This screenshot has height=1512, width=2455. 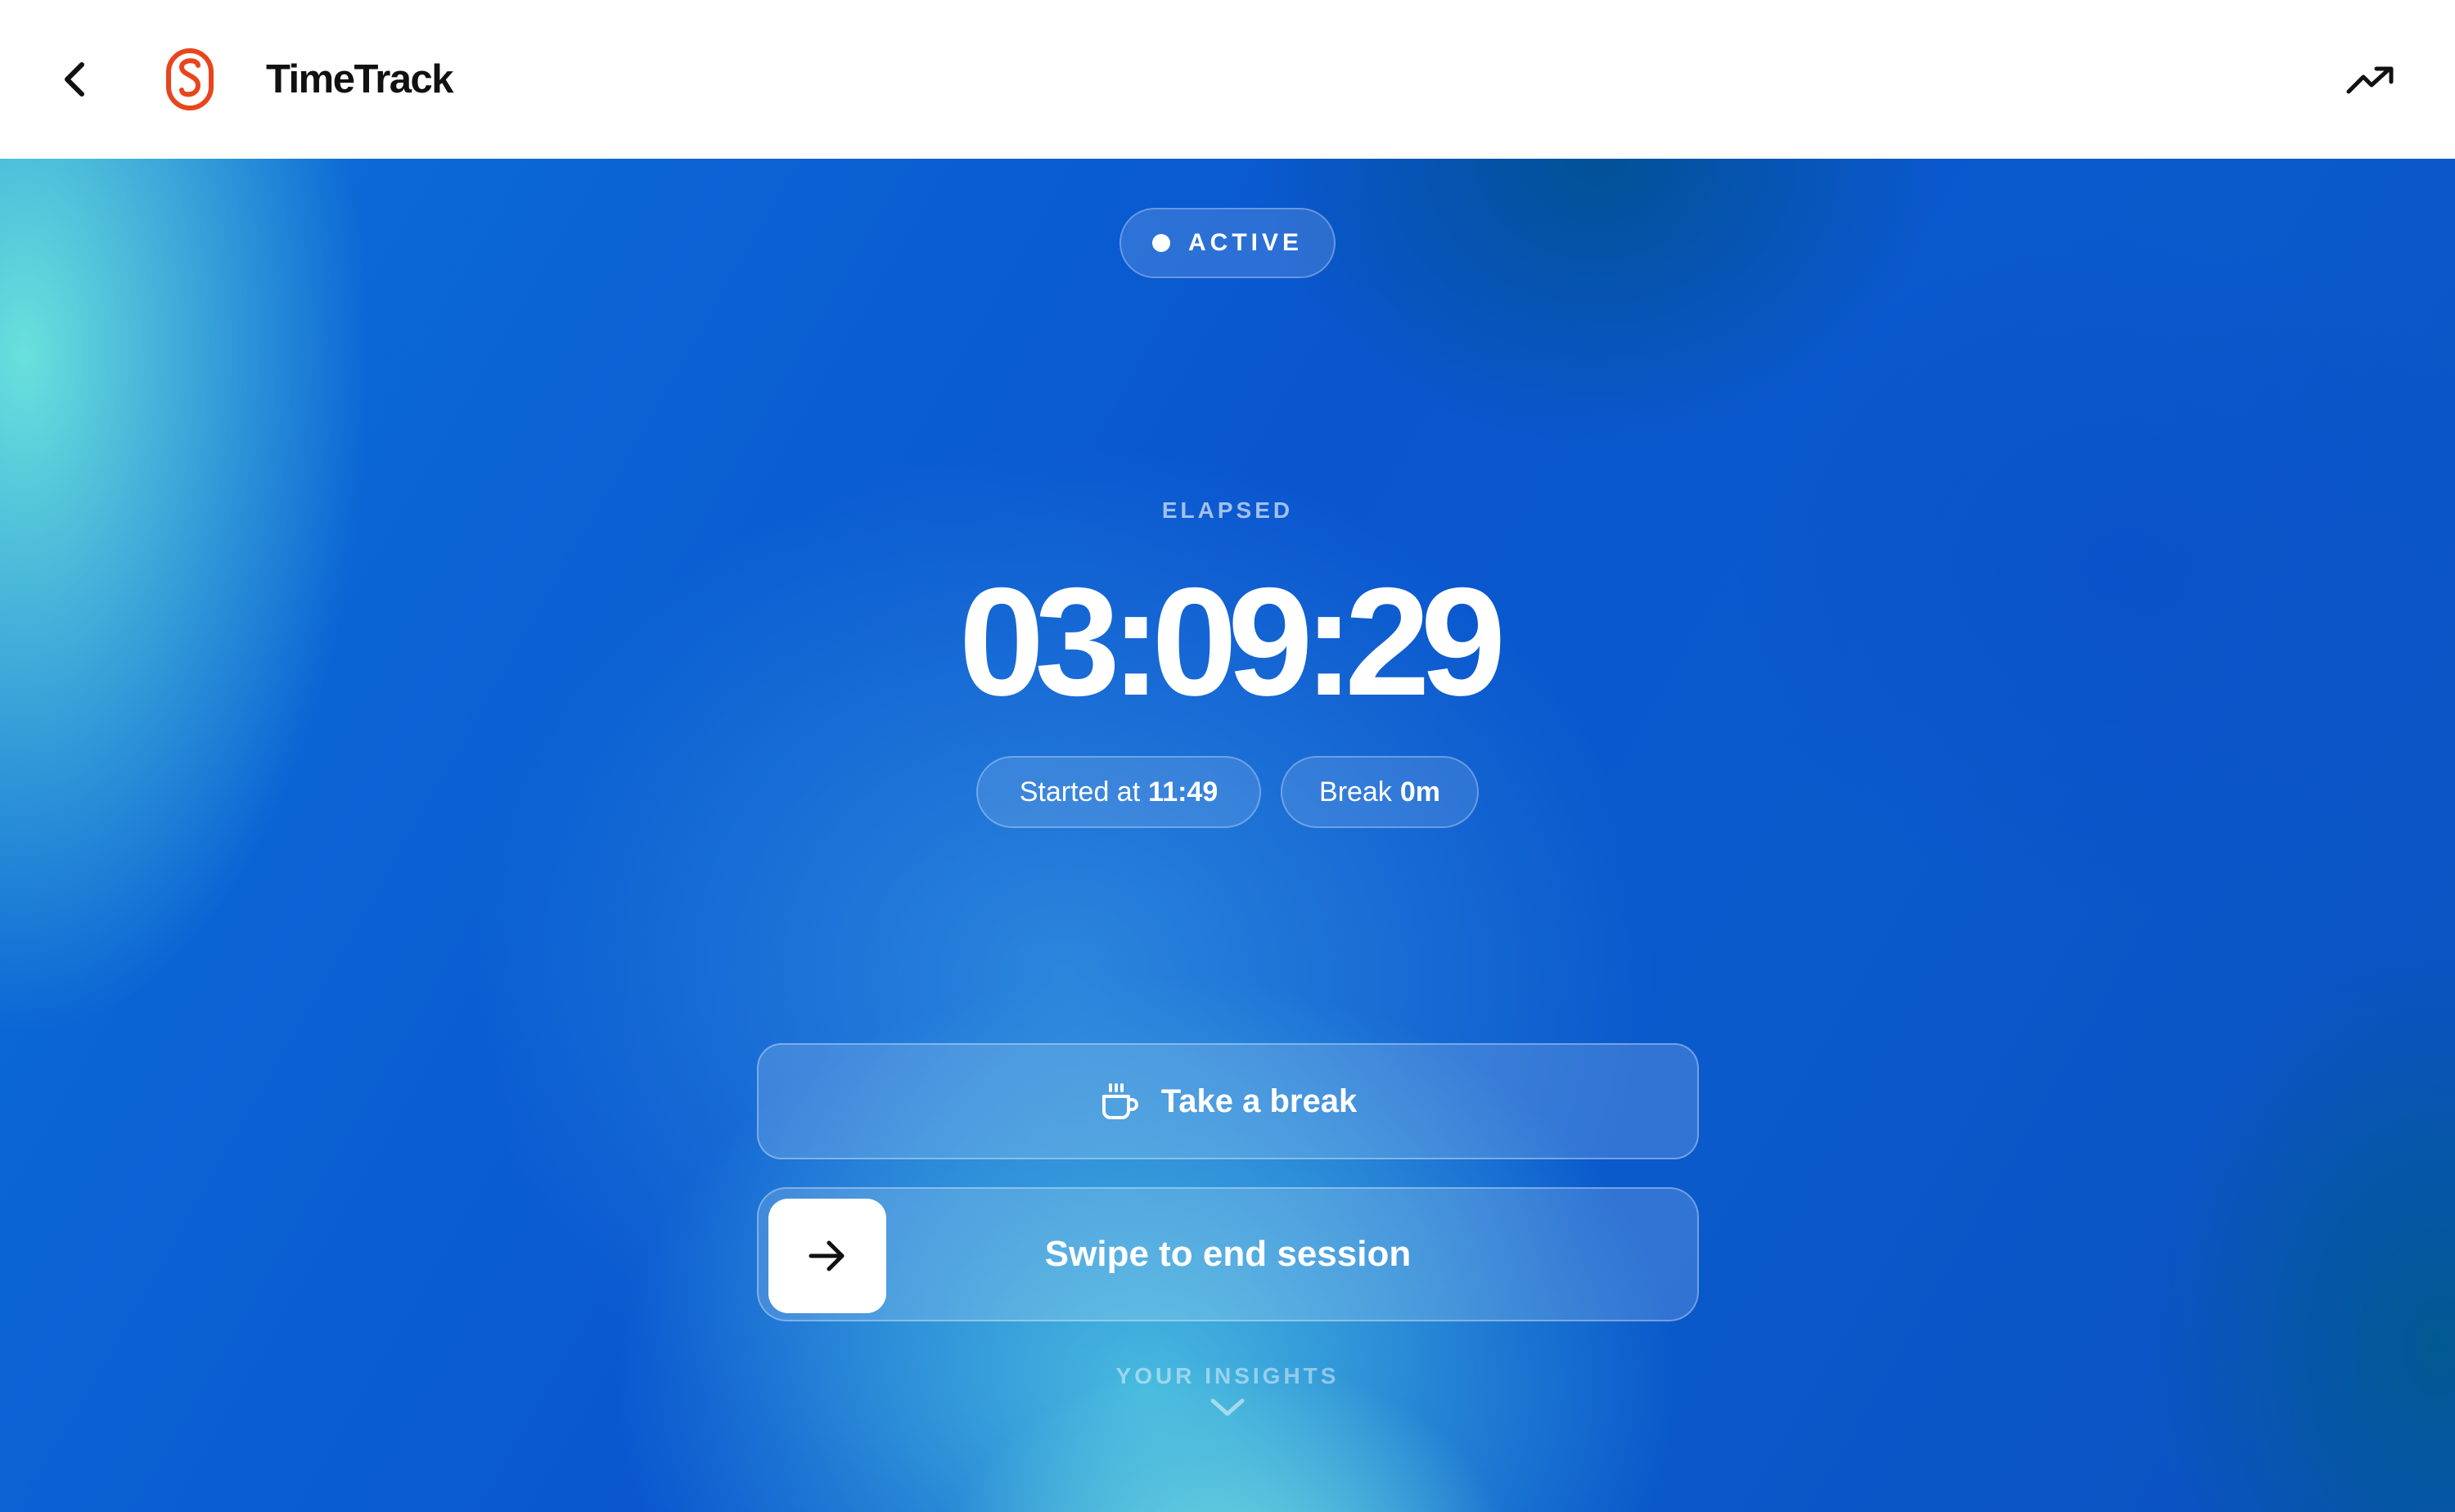 I want to click on break-duration-pill: Break 0m, so click(x=1380, y=792).